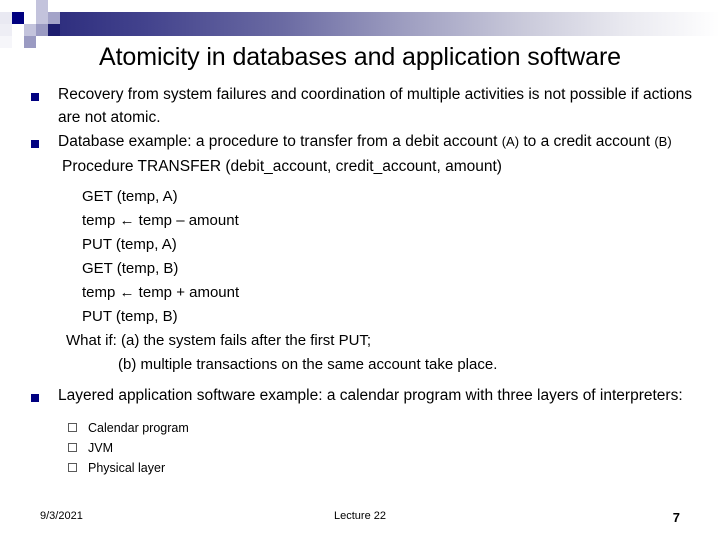 The width and height of the screenshot is (720, 540). Describe the element at coordinates (587, 141) in the screenshot. I see `bullet-text-part: to a credit account` at that location.